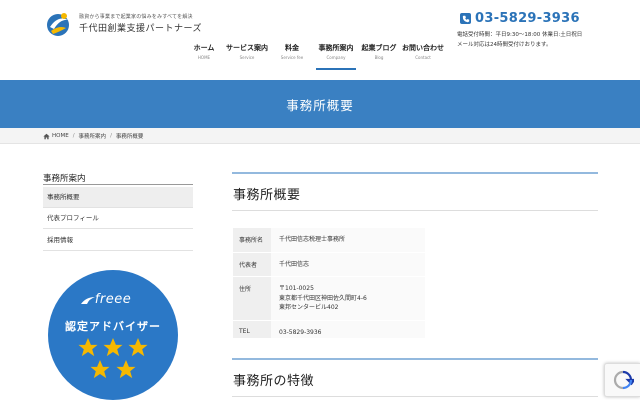  What do you see at coordinates (113, 358) in the screenshot?
I see `stars-icon` at bounding box center [113, 358].